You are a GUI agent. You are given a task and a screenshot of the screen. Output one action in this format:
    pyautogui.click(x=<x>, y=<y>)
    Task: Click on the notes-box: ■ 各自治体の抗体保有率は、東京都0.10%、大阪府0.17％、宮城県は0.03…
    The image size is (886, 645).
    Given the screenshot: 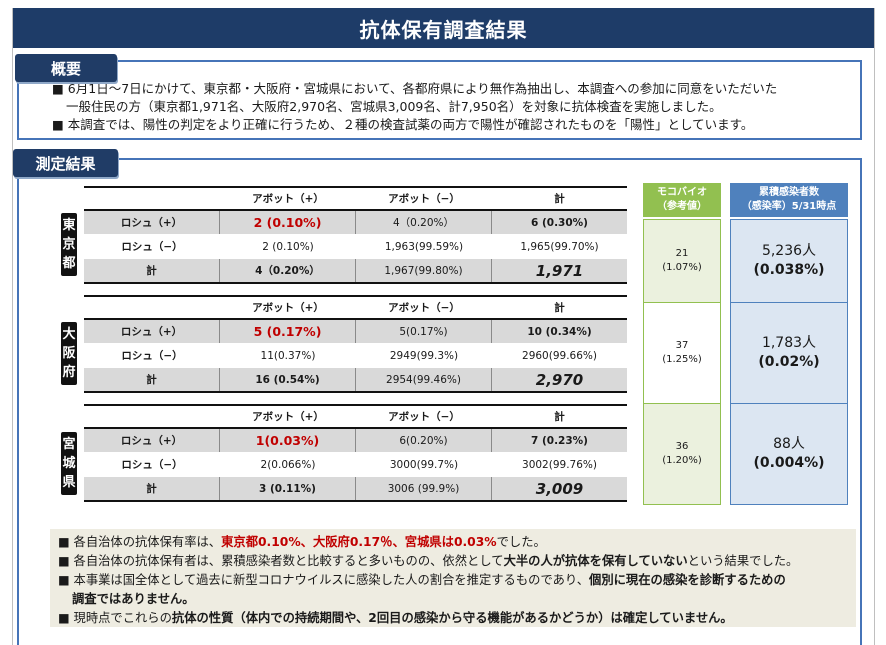 What is the action you would take?
    pyautogui.click(x=453, y=578)
    